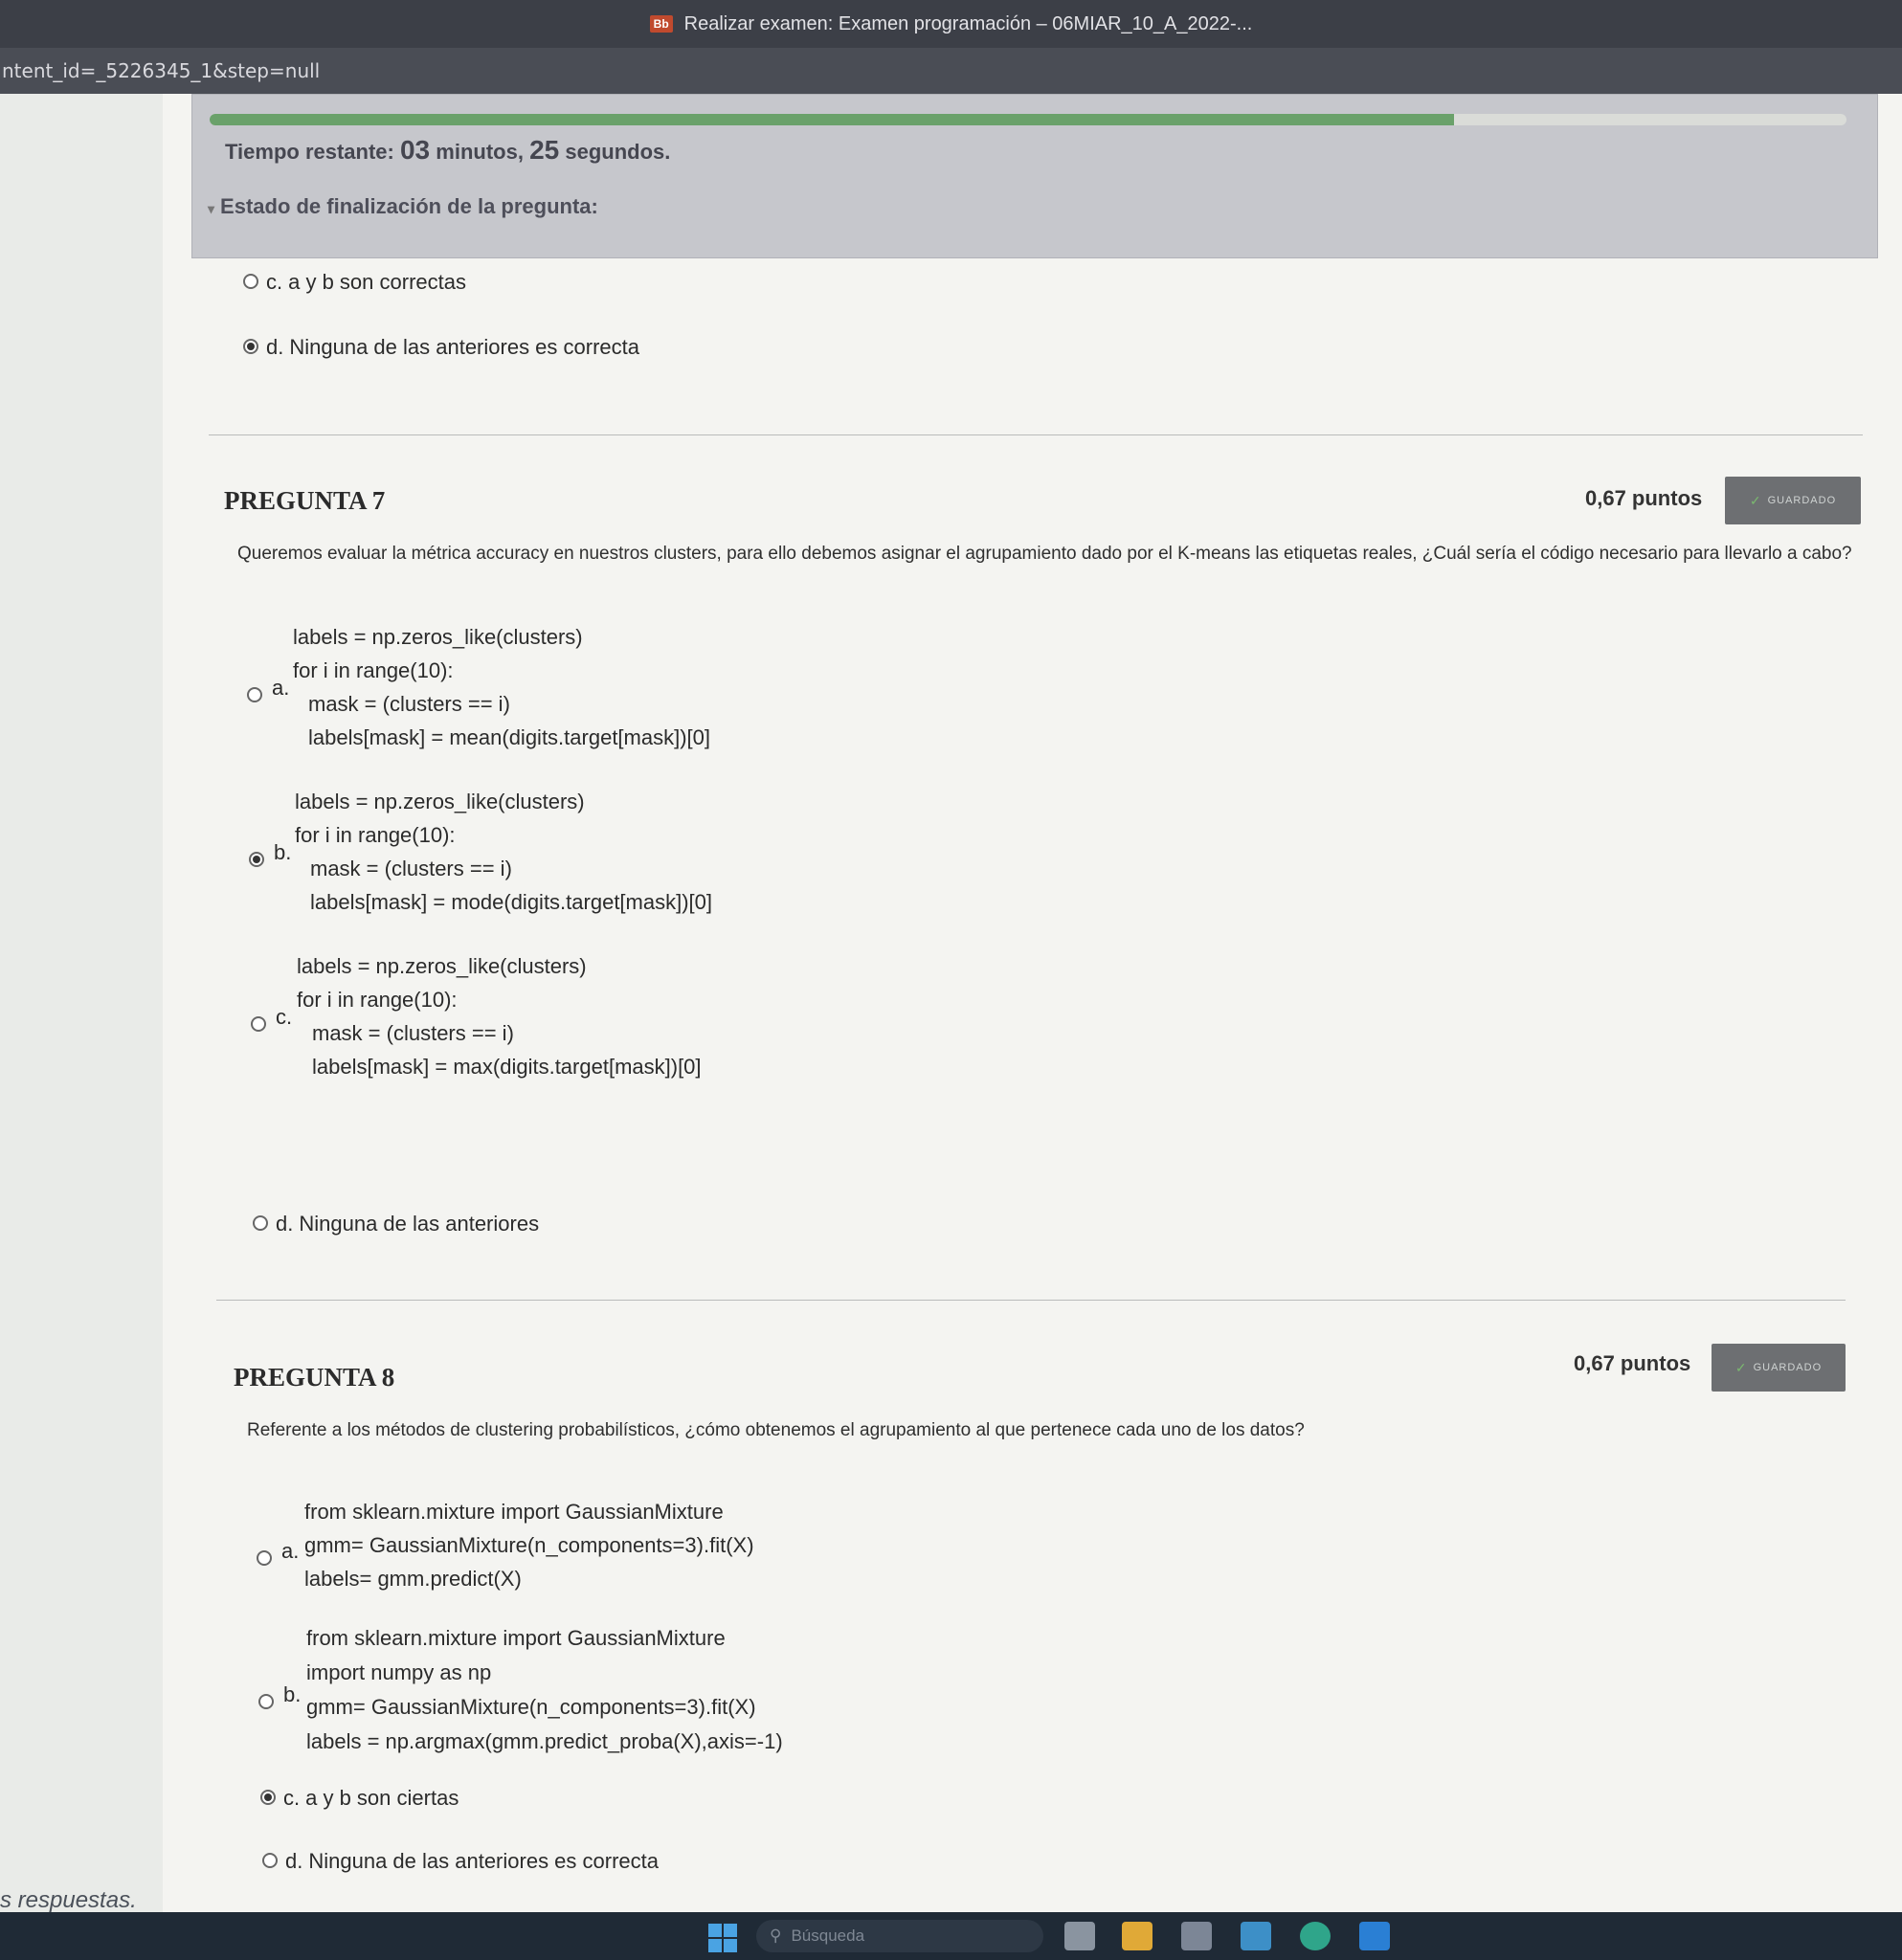 This screenshot has width=1902, height=1960. What do you see at coordinates (899, 1936) in the screenshot?
I see `taskbar-search: ⚲ Búsqueda` at bounding box center [899, 1936].